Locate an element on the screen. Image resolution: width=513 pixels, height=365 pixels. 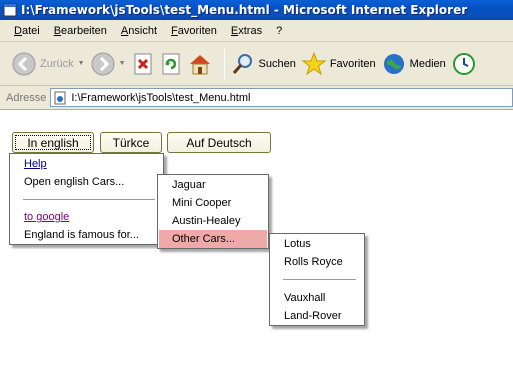
menu-bearbeiten: Bearbeiten is located at coordinates (80, 31).